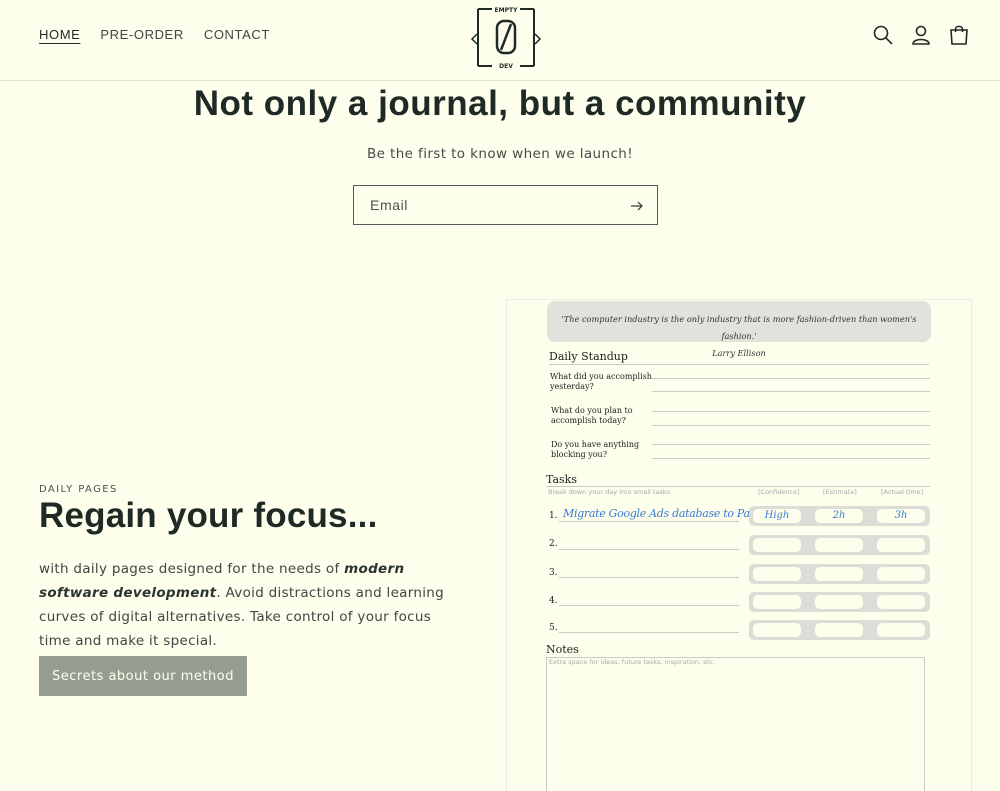  Describe the element at coordinates (901, 516) in the screenshot. I see `actual-value: 3h` at that location.